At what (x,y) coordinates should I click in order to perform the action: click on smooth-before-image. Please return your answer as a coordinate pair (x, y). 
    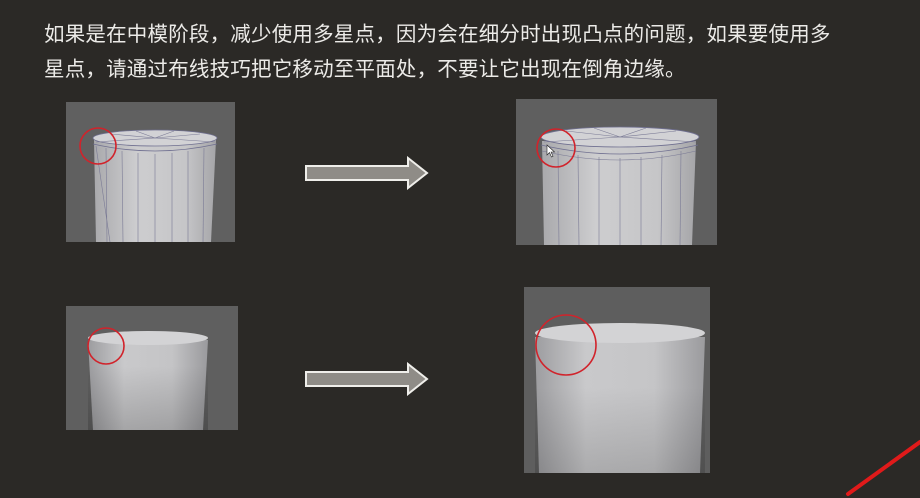
    Looking at the image, I should click on (152, 368).